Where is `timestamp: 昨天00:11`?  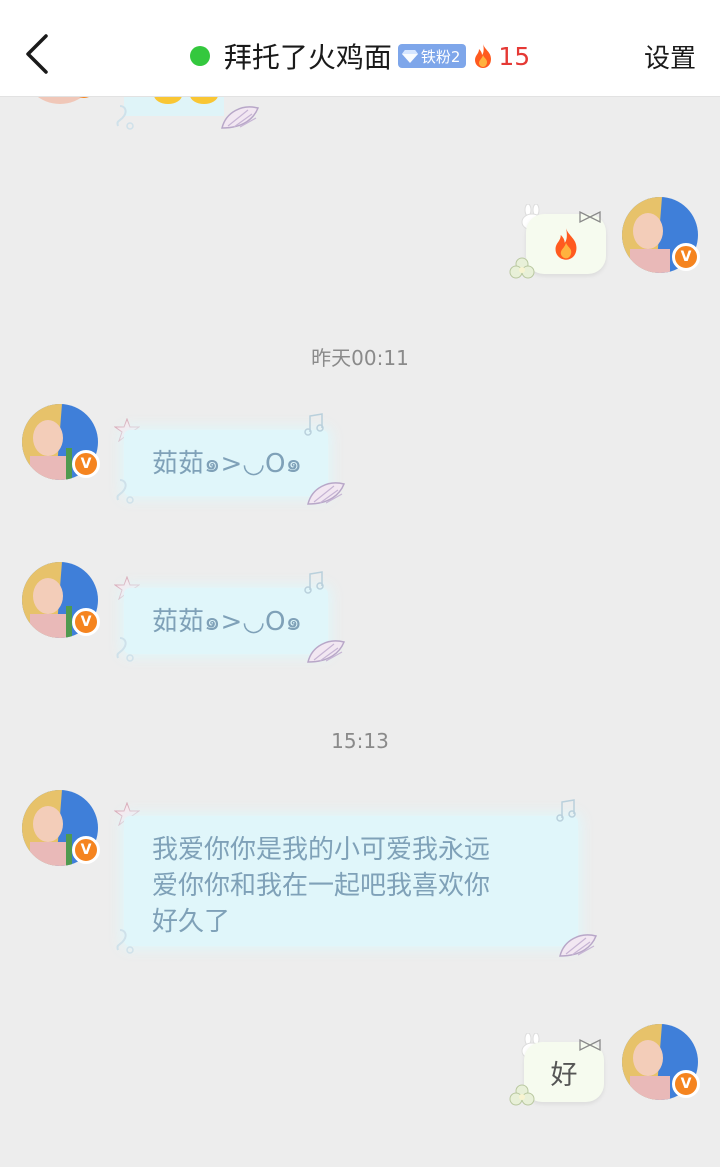 timestamp: 昨天00:11 is located at coordinates (360, 358).